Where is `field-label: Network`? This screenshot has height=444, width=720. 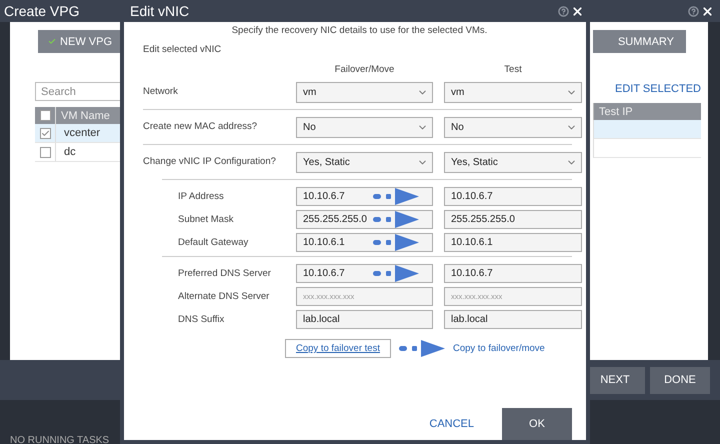
field-label: Network is located at coordinates (161, 92).